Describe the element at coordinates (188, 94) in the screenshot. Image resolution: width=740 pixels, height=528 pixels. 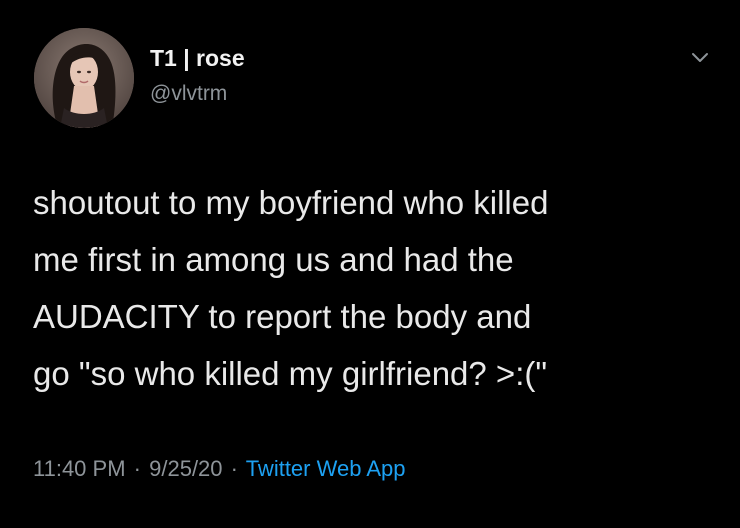
I see `user-handle: @vlvtrm` at that location.